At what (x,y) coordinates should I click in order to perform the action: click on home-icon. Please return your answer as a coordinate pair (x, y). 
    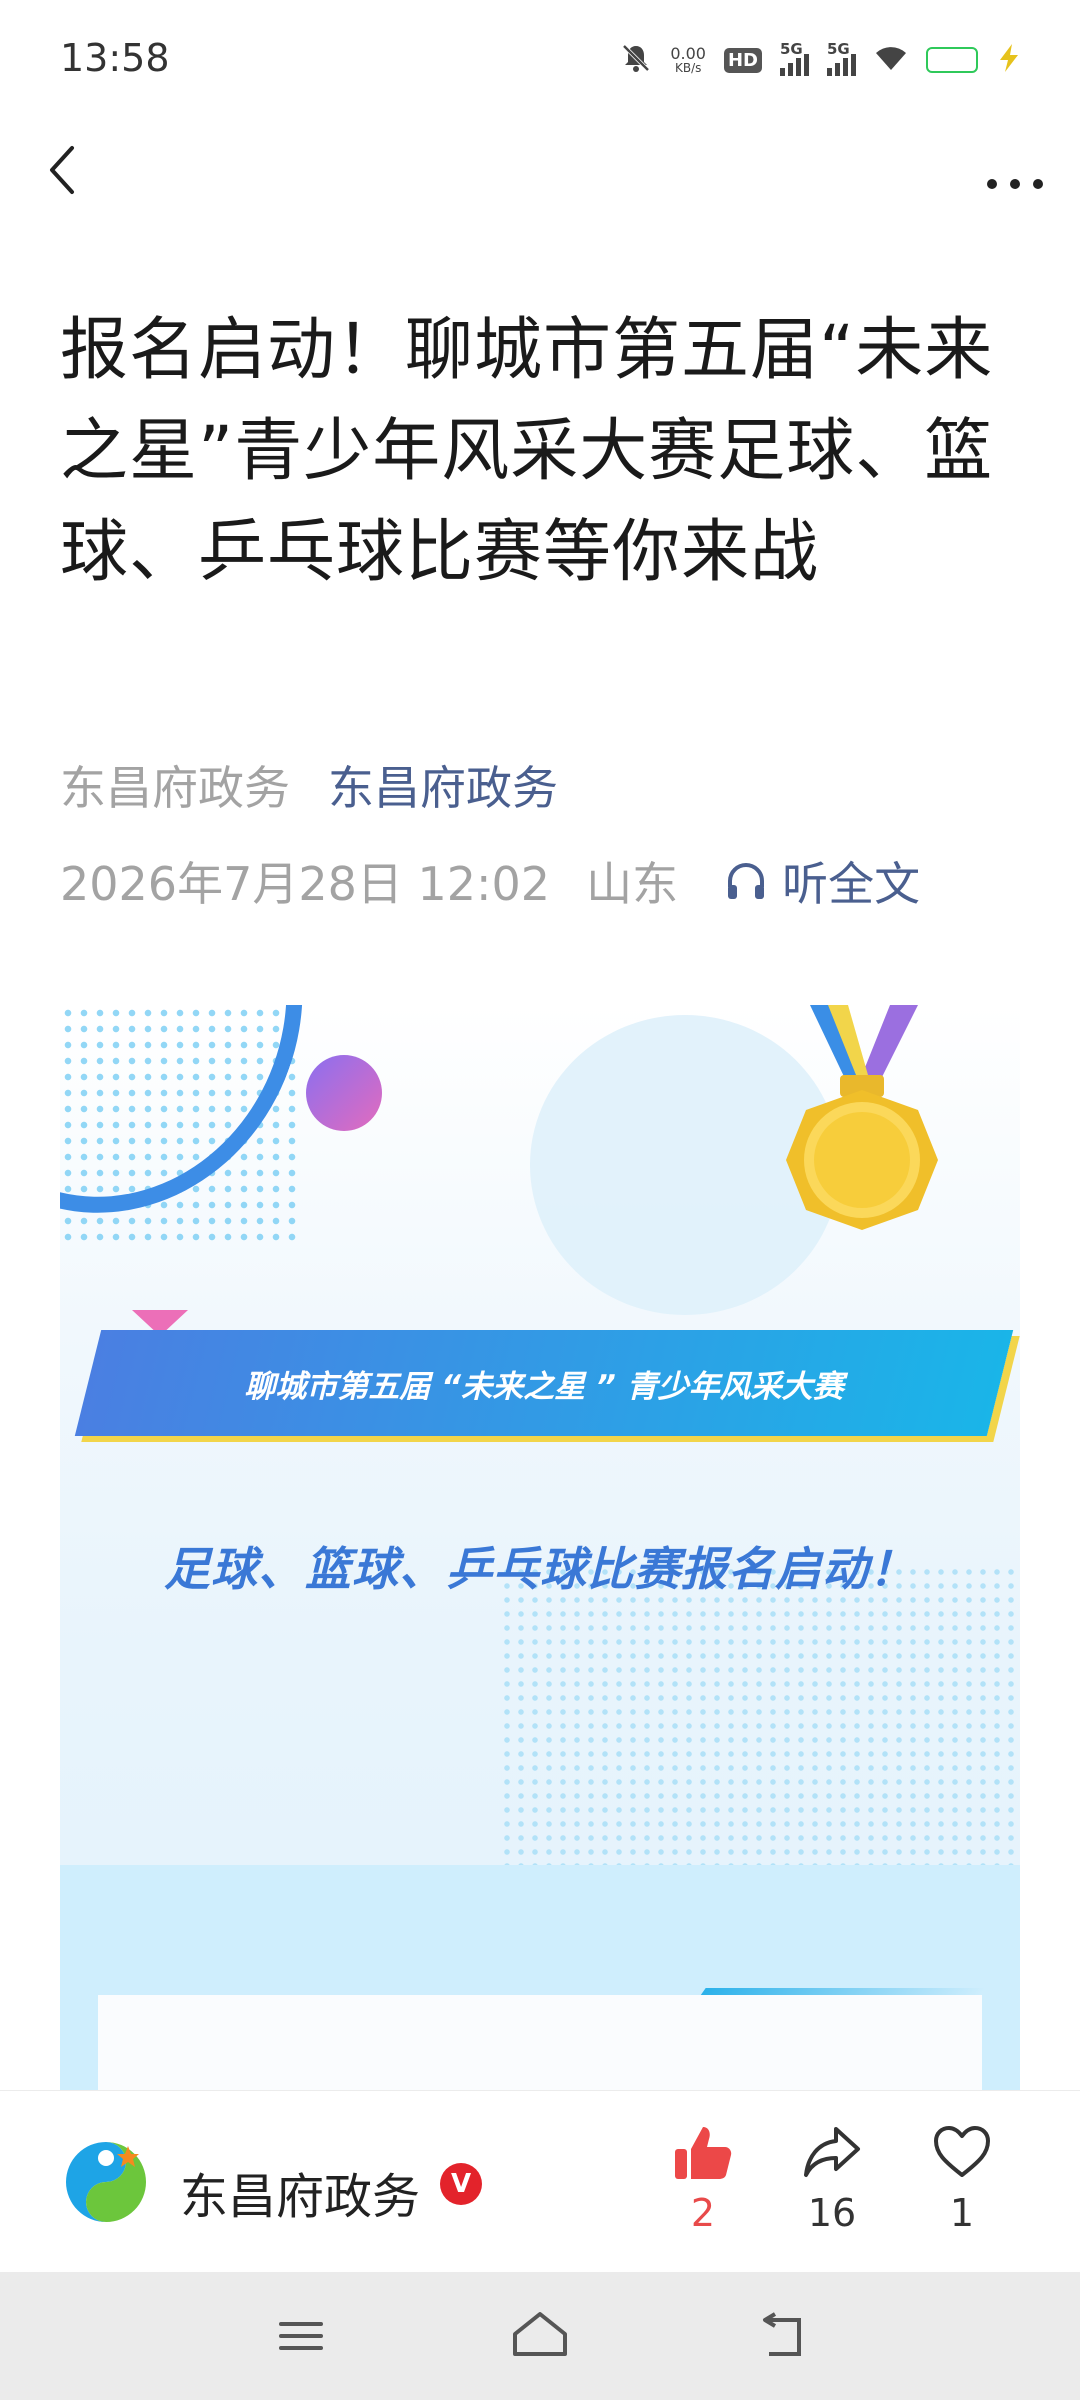
    Looking at the image, I should click on (540, 2334).